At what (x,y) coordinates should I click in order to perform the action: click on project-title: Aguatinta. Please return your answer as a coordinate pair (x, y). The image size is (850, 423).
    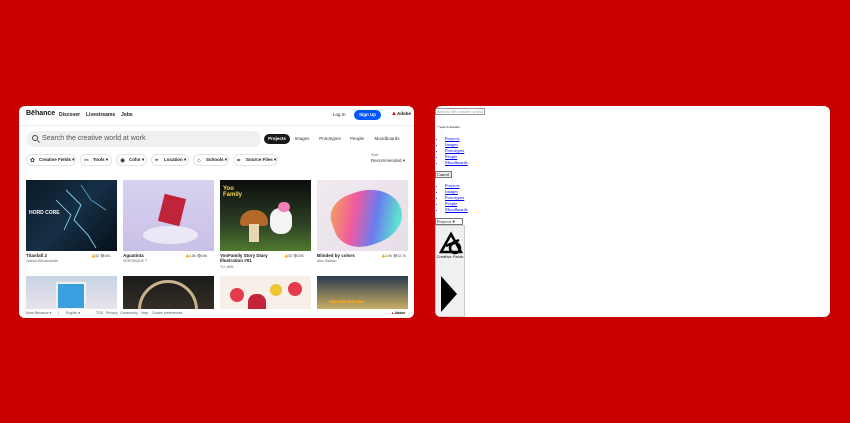
    Looking at the image, I should click on (153, 255).